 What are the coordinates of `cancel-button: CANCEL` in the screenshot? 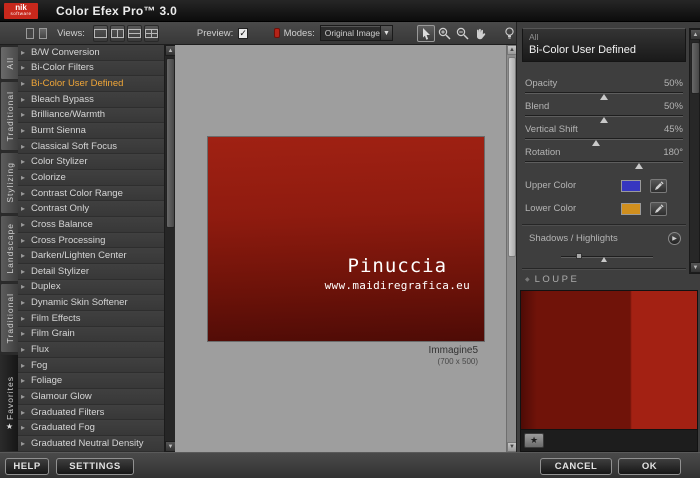 It's located at (576, 466).